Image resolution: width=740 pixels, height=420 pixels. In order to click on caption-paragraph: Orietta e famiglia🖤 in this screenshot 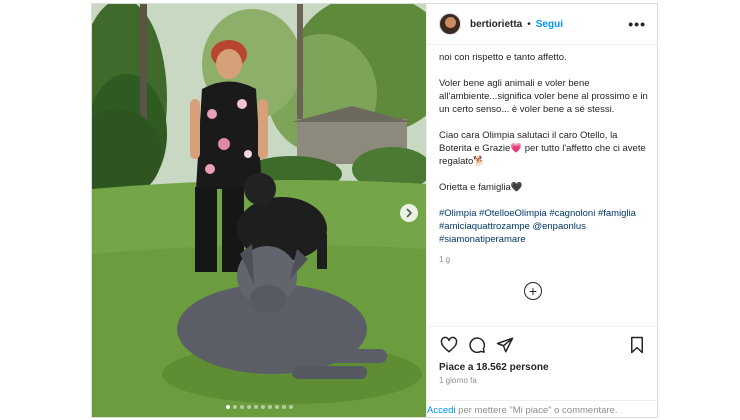, I will do `click(481, 187)`.